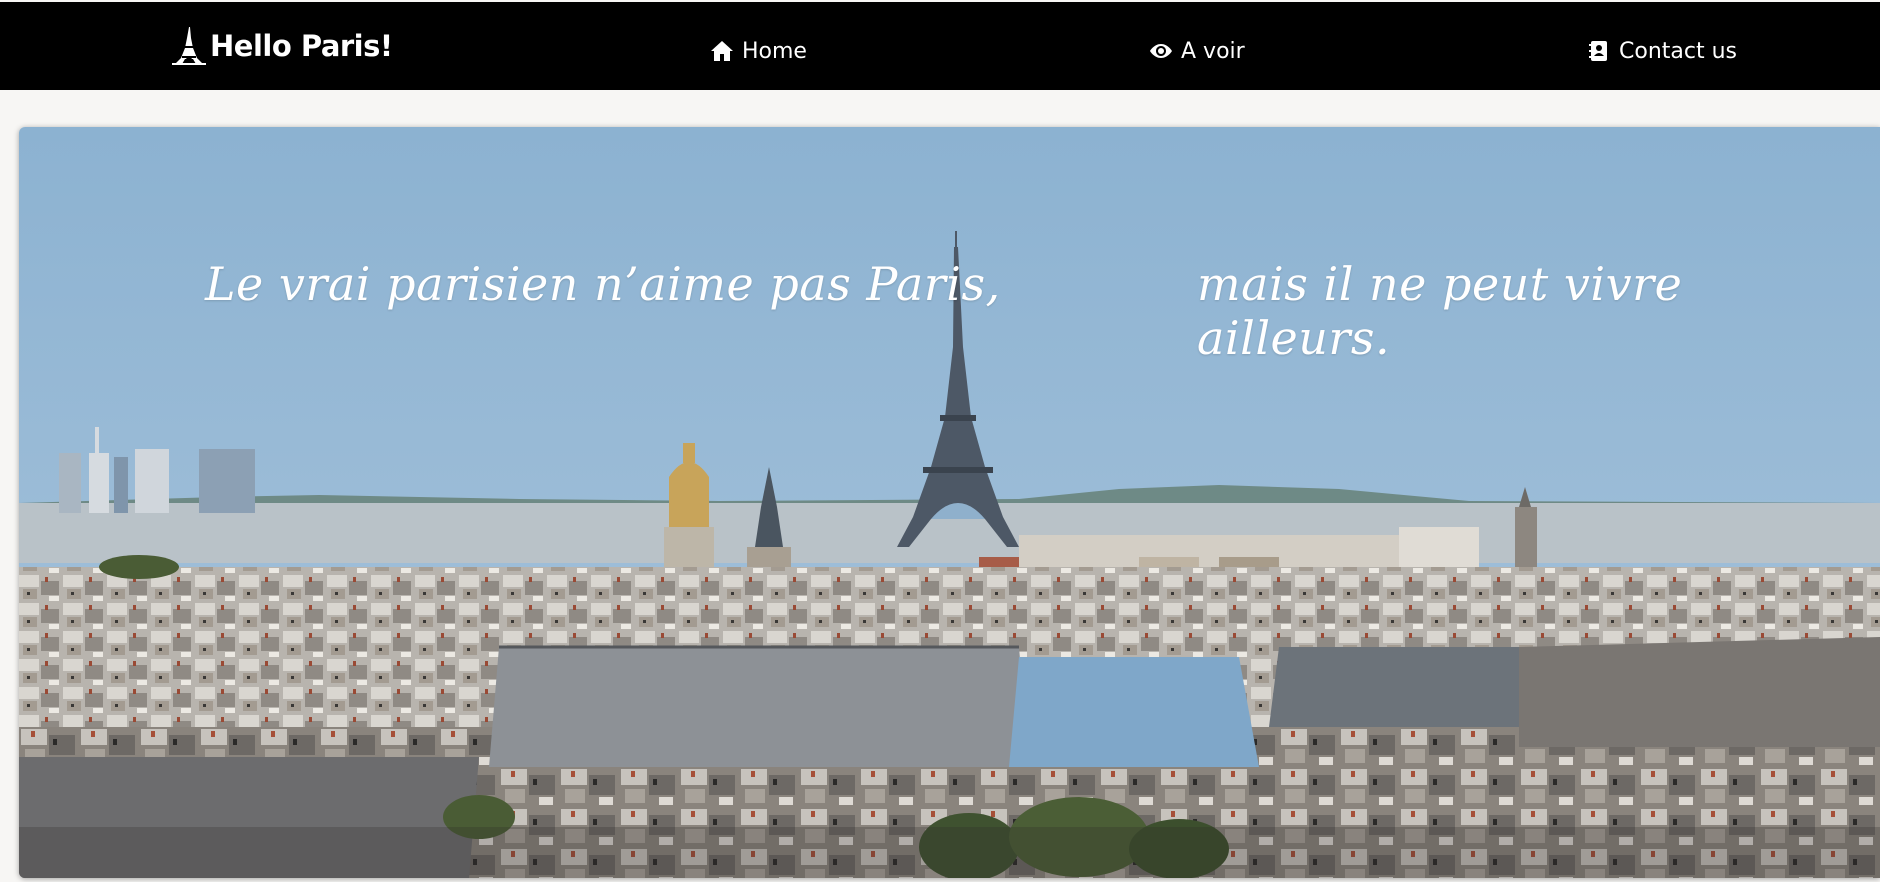  I want to click on brand-label: Hello Paris!, so click(301, 46).